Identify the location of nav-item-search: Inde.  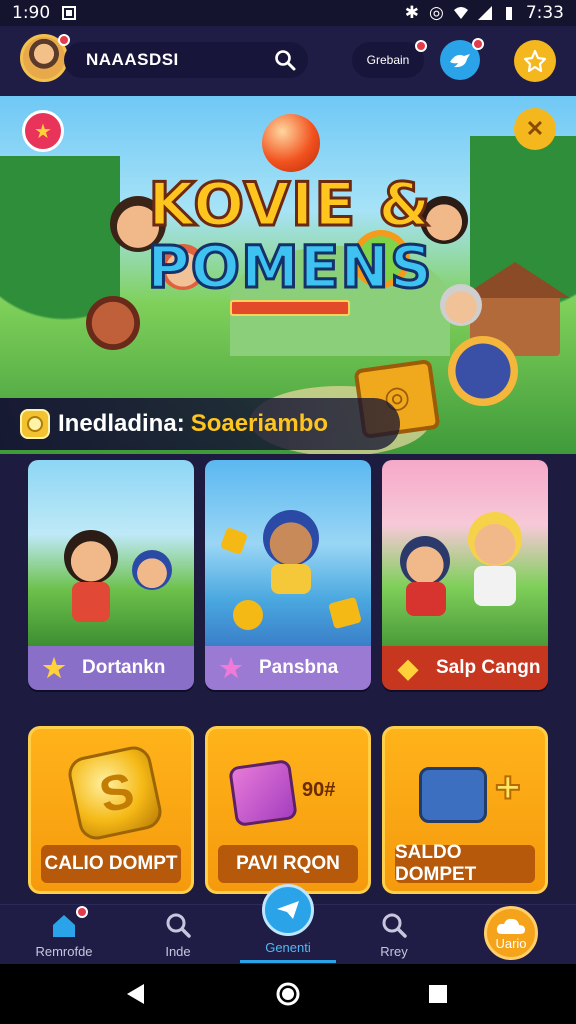
(178, 935).